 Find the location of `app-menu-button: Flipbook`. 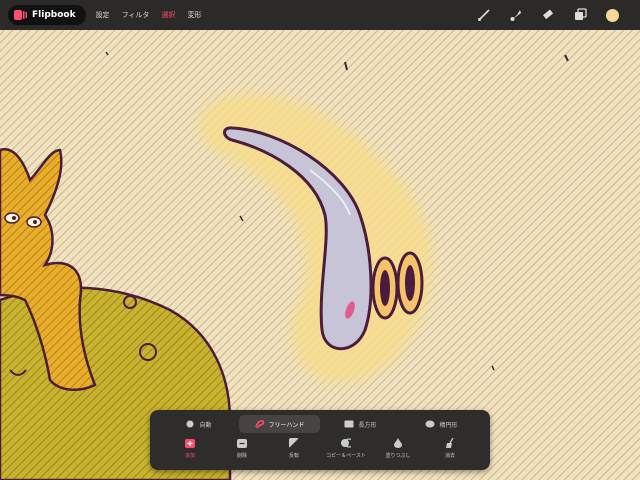

app-menu-button: Flipbook is located at coordinates (47, 15).